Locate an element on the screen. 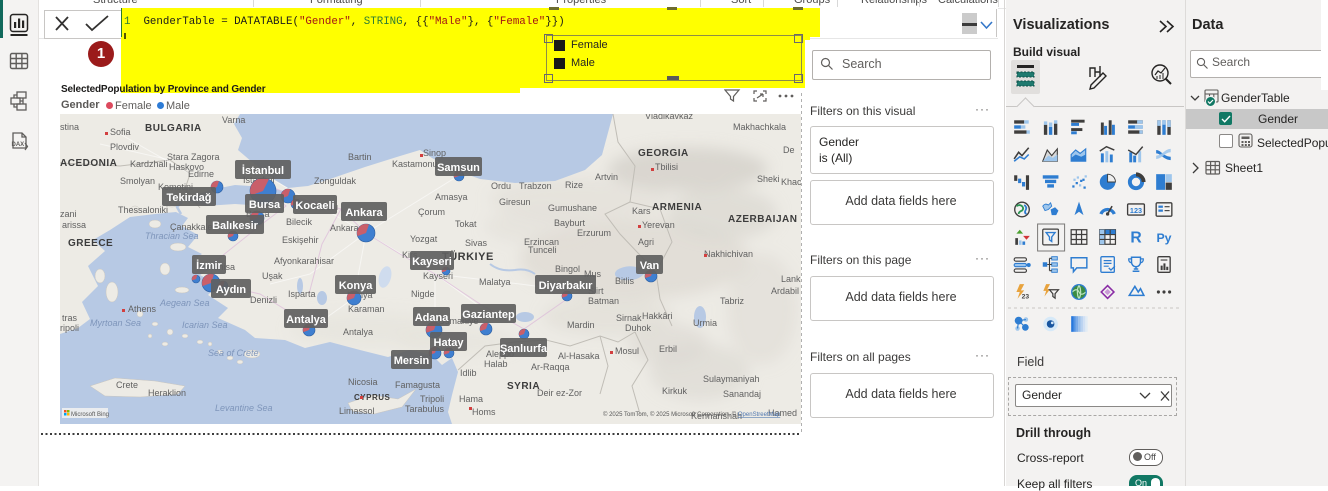 This screenshot has width=1328, height=491. svg-text: Mardin is located at coordinates (581, 325).